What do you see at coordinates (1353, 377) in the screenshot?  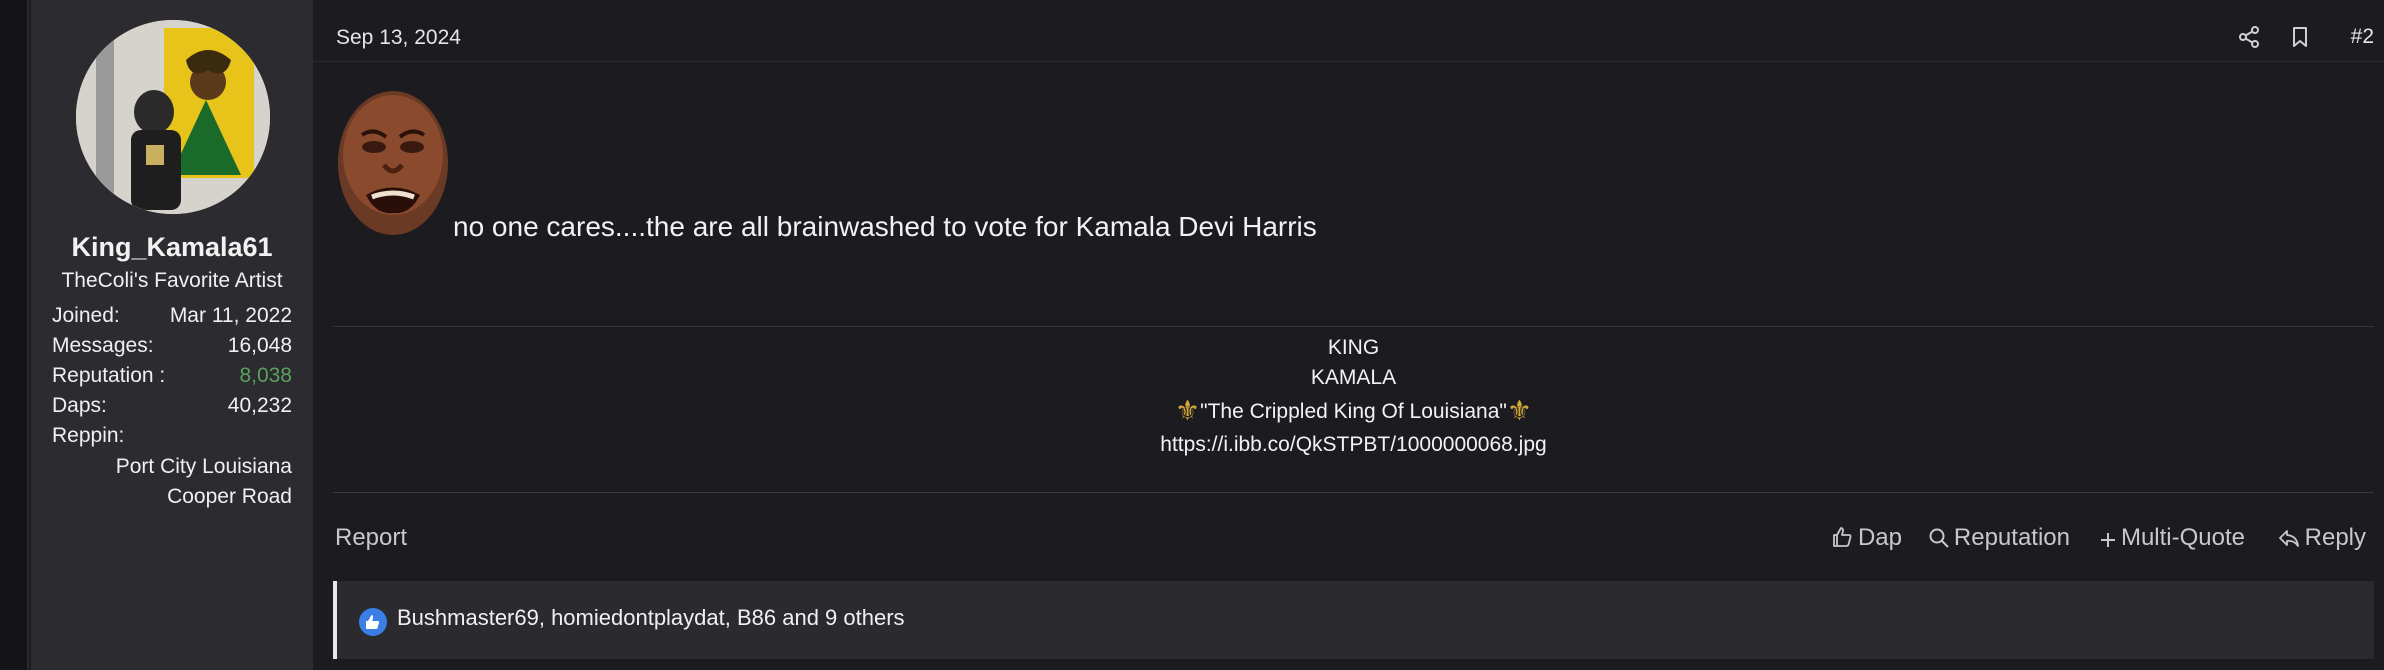 I see `signature-line: KAMALA` at bounding box center [1353, 377].